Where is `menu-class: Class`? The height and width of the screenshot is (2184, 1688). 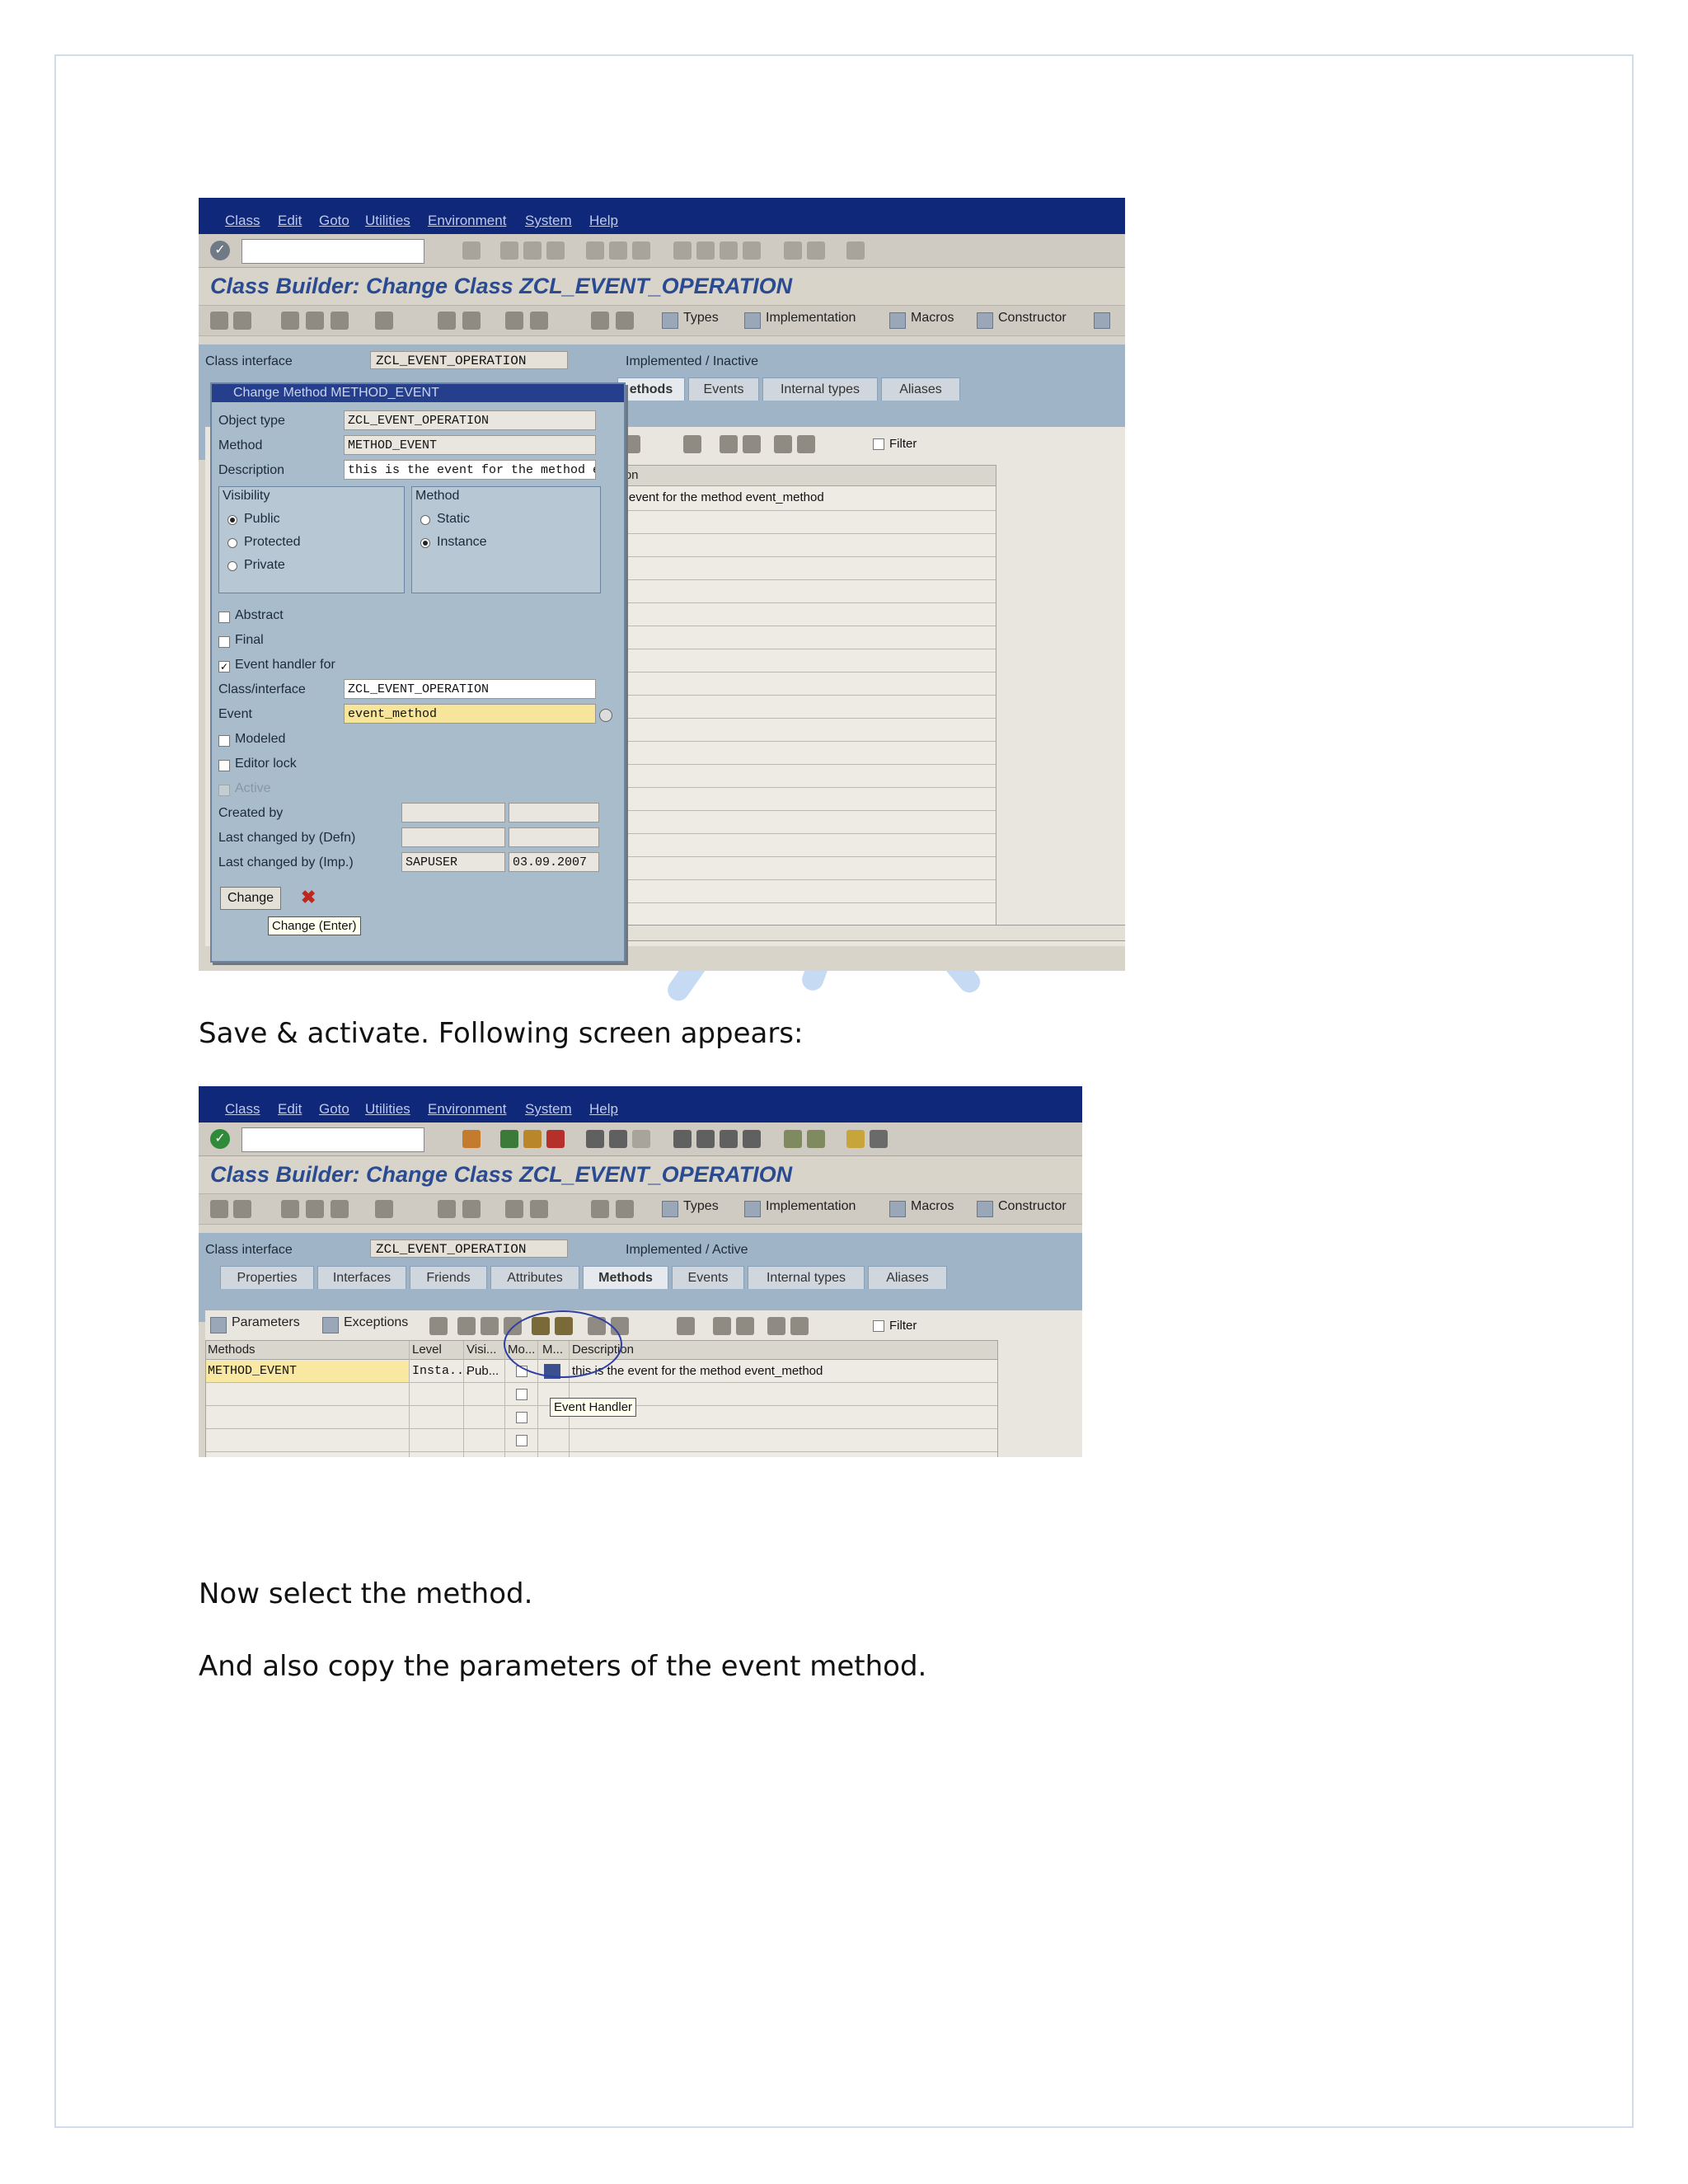 menu-class: Class is located at coordinates (243, 221).